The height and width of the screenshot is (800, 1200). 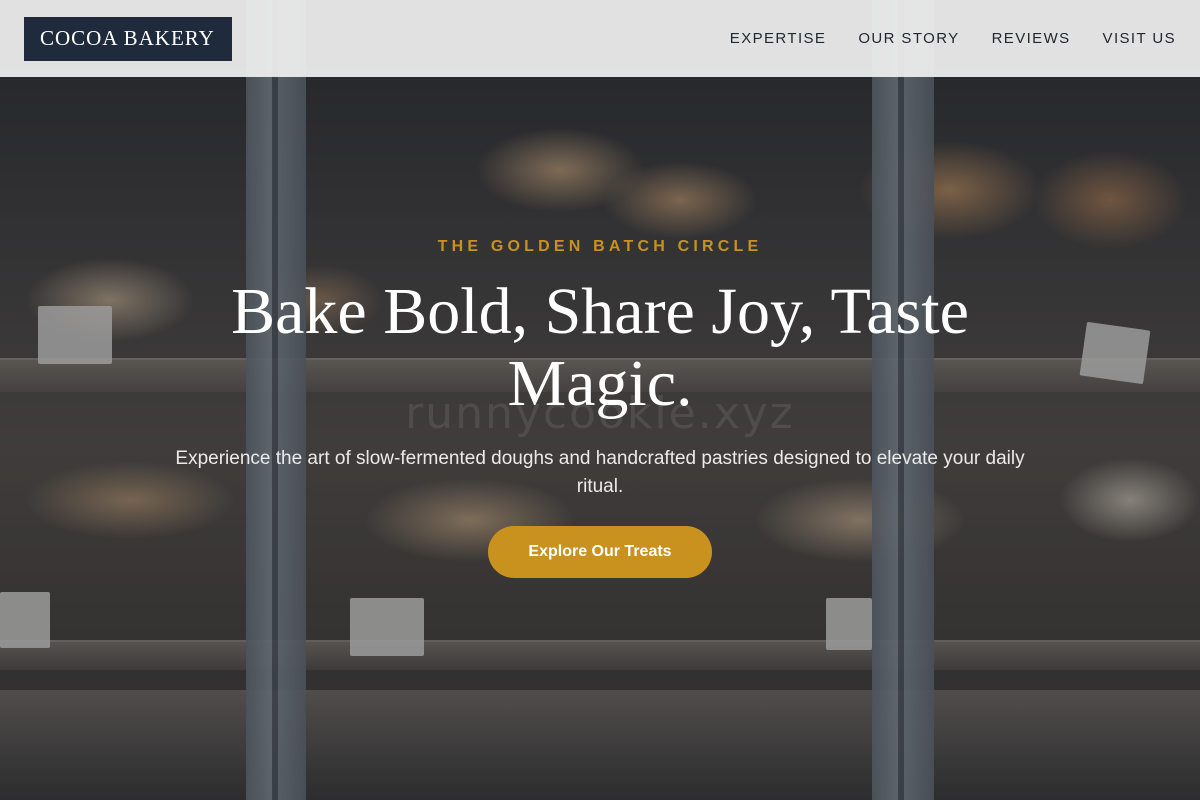 What do you see at coordinates (908, 38) in the screenshot?
I see `nav-link-our-story: OUR STORY` at bounding box center [908, 38].